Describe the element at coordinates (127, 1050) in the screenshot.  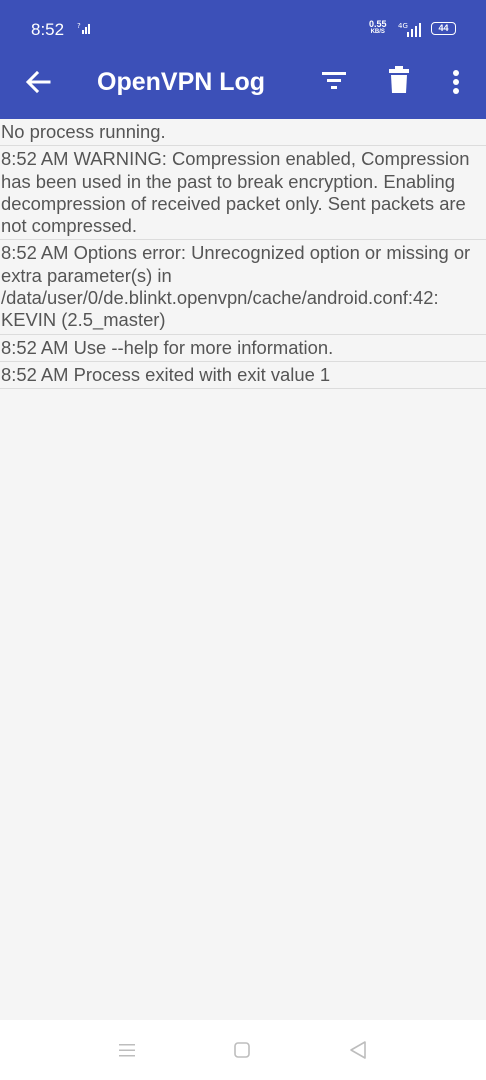
I see `recents-icon` at that location.